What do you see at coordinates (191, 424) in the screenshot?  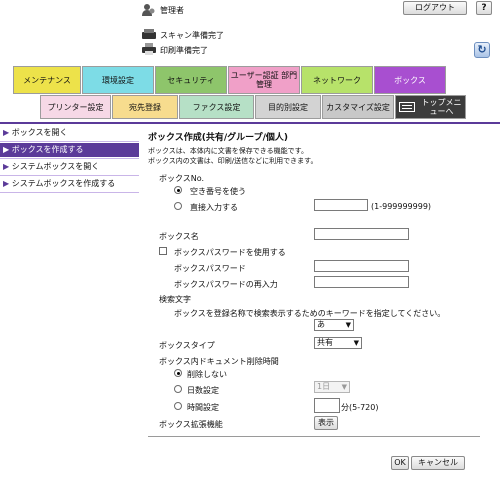 I see `ext-function-label: ボックス拡張機能` at bounding box center [191, 424].